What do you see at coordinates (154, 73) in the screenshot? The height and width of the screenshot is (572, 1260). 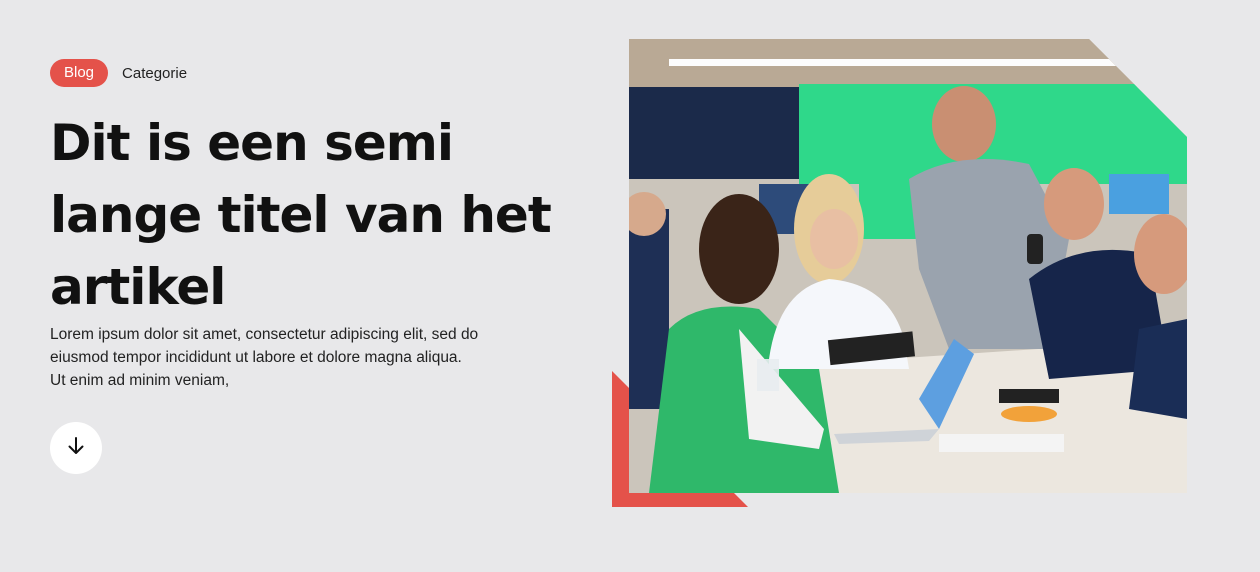 I see `category-link: Categorie` at bounding box center [154, 73].